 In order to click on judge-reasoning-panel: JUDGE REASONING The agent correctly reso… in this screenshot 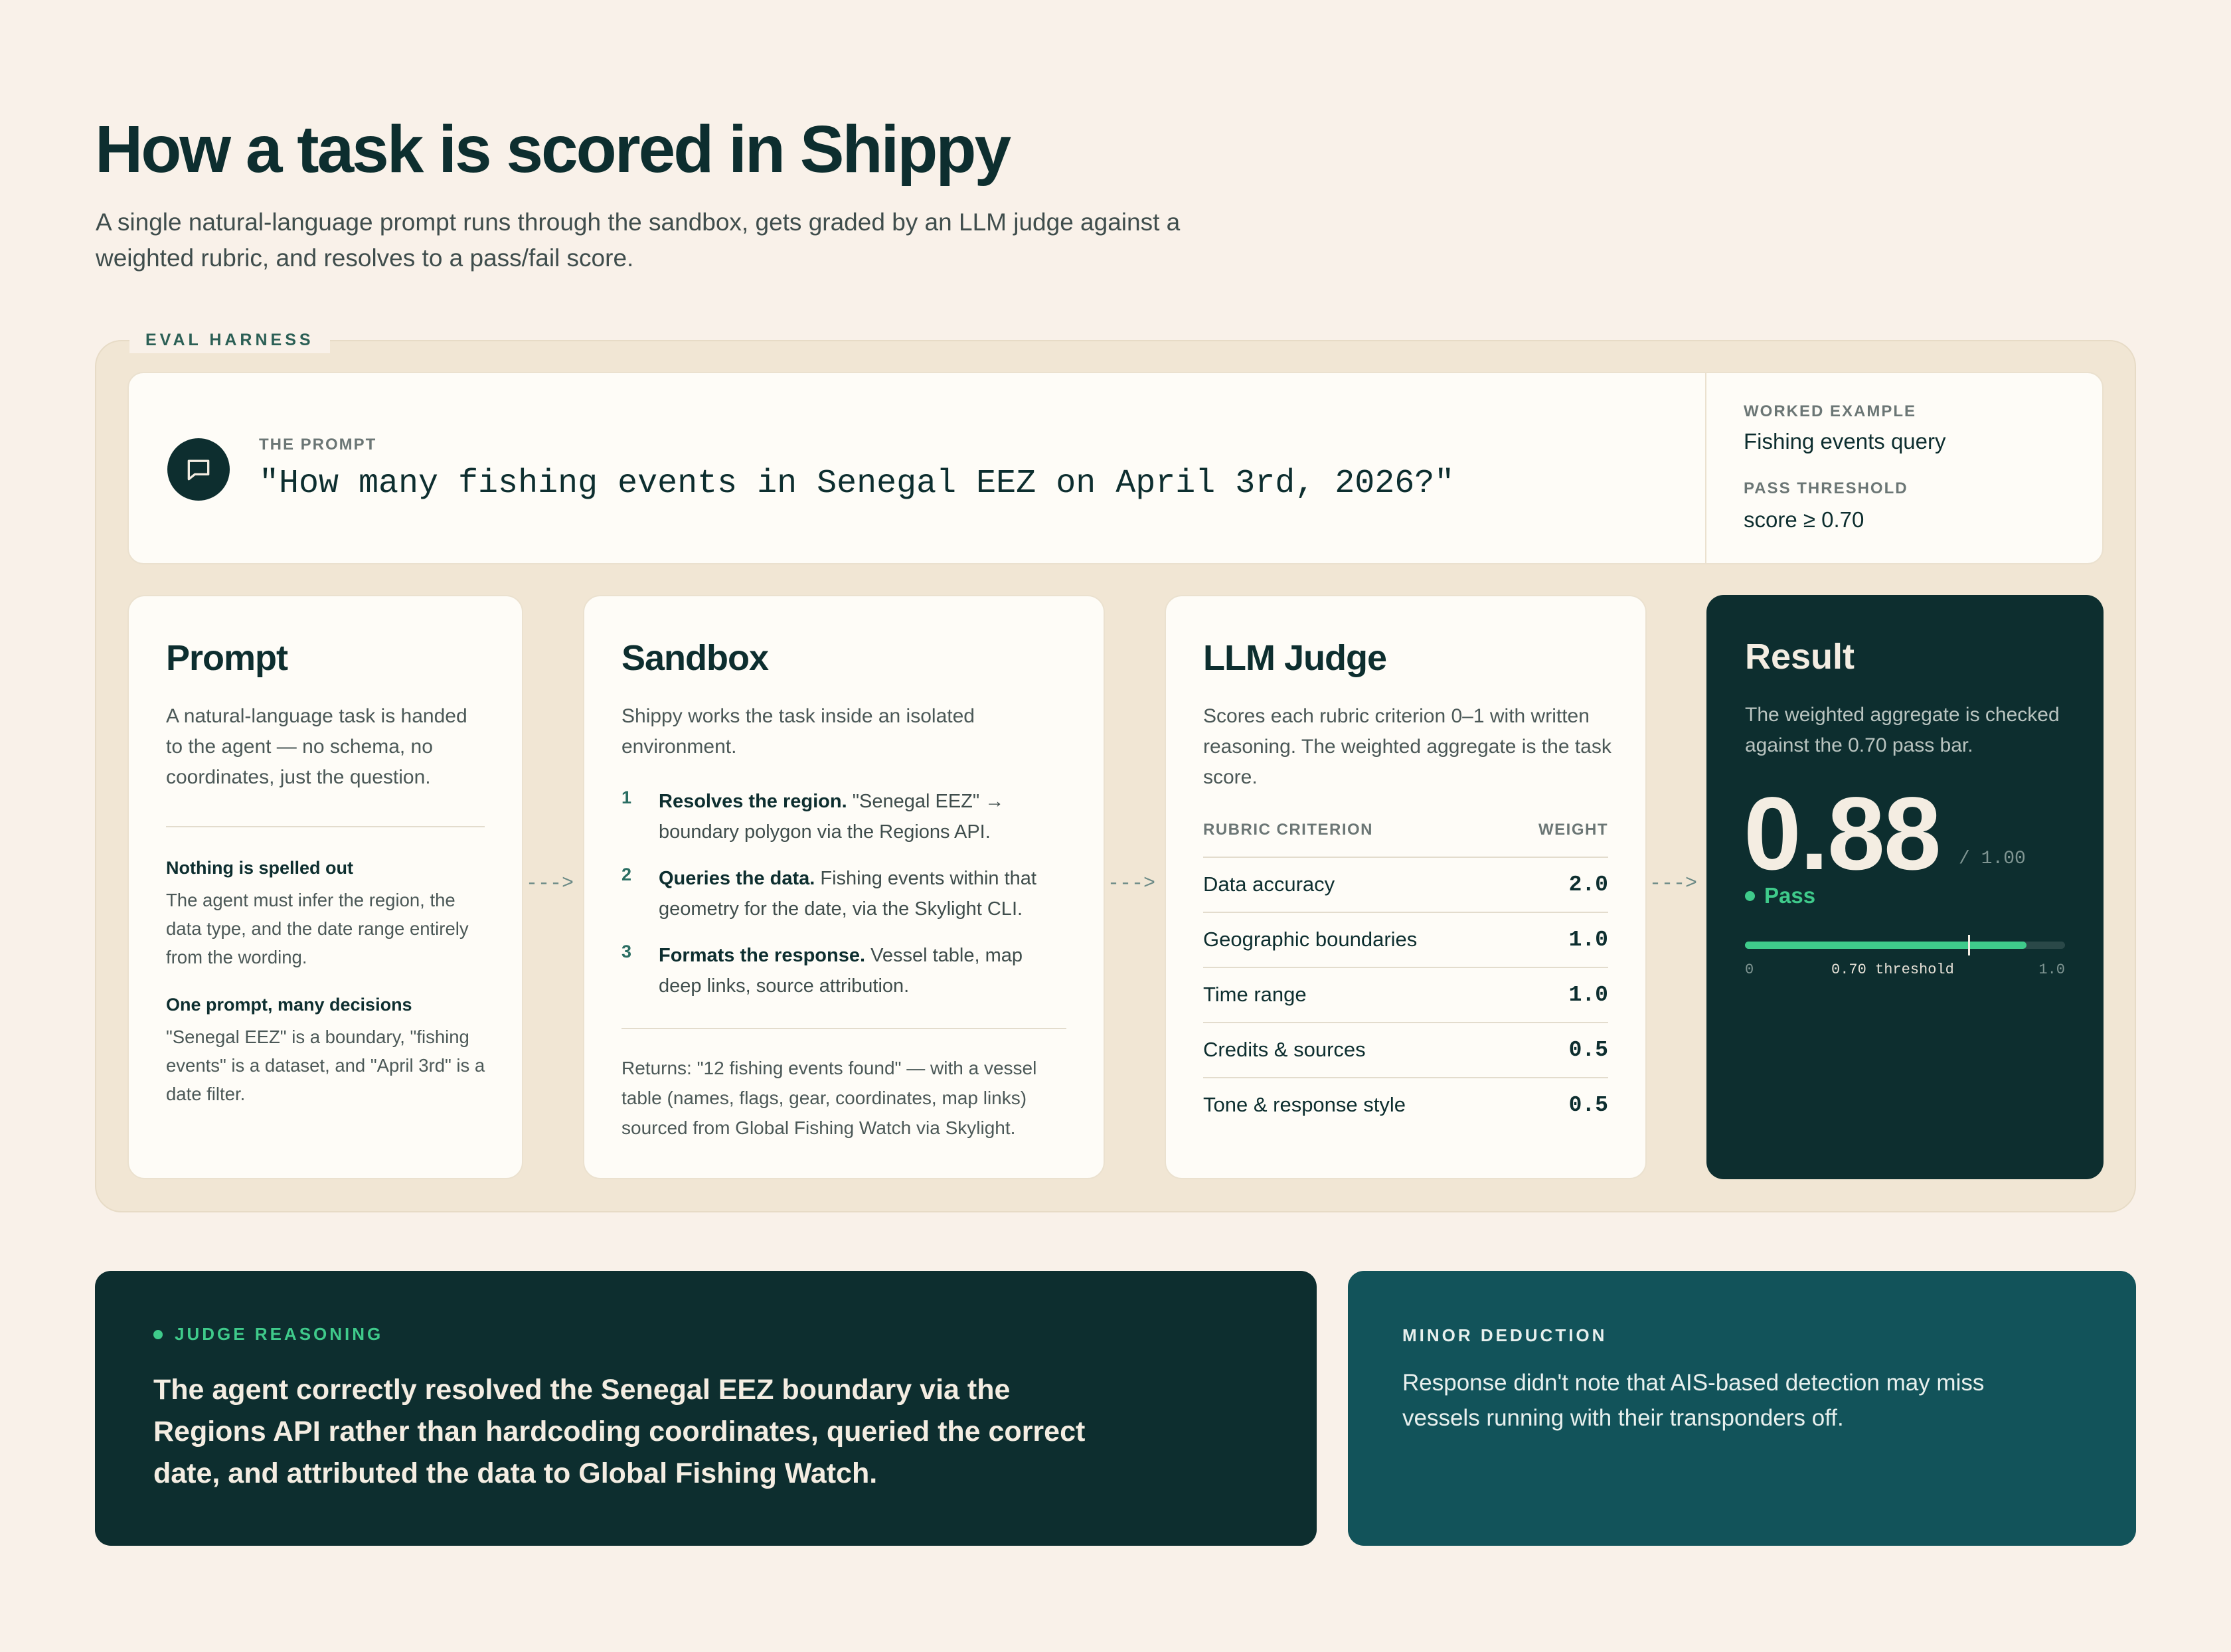, I will do `click(706, 1408)`.